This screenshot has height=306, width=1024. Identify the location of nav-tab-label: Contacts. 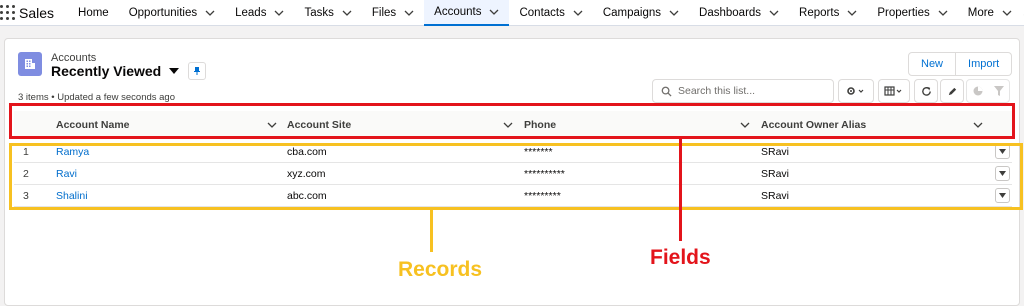
(542, 12).